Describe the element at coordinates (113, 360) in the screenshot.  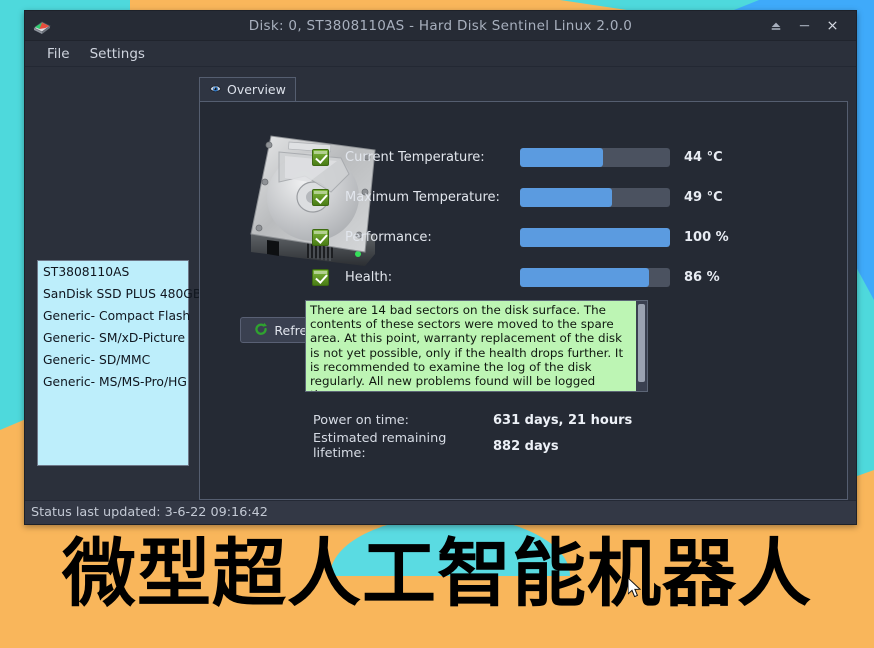
I see `list-item: Generic- SD/MMC` at that location.